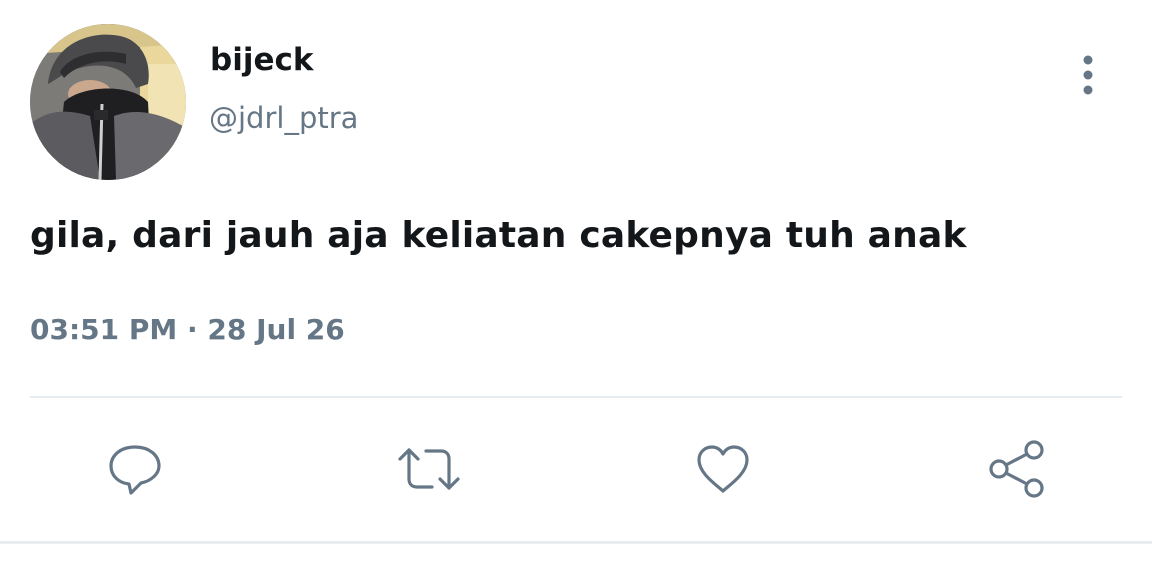 The width and height of the screenshot is (1152, 561). What do you see at coordinates (576, 397) in the screenshot?
I see `divider` at bounding box center [576, 397].